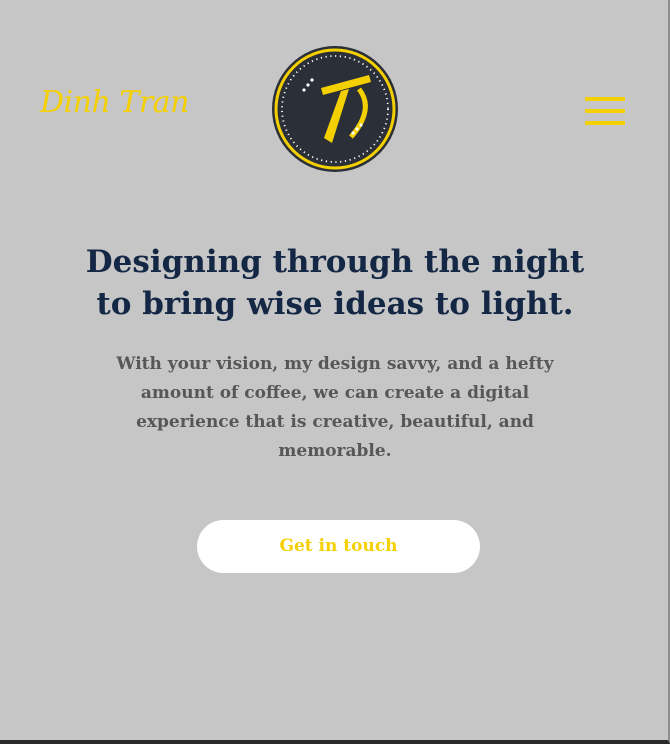  I want to click on get-in-touch-button: Get in touch, so click(338, 546).